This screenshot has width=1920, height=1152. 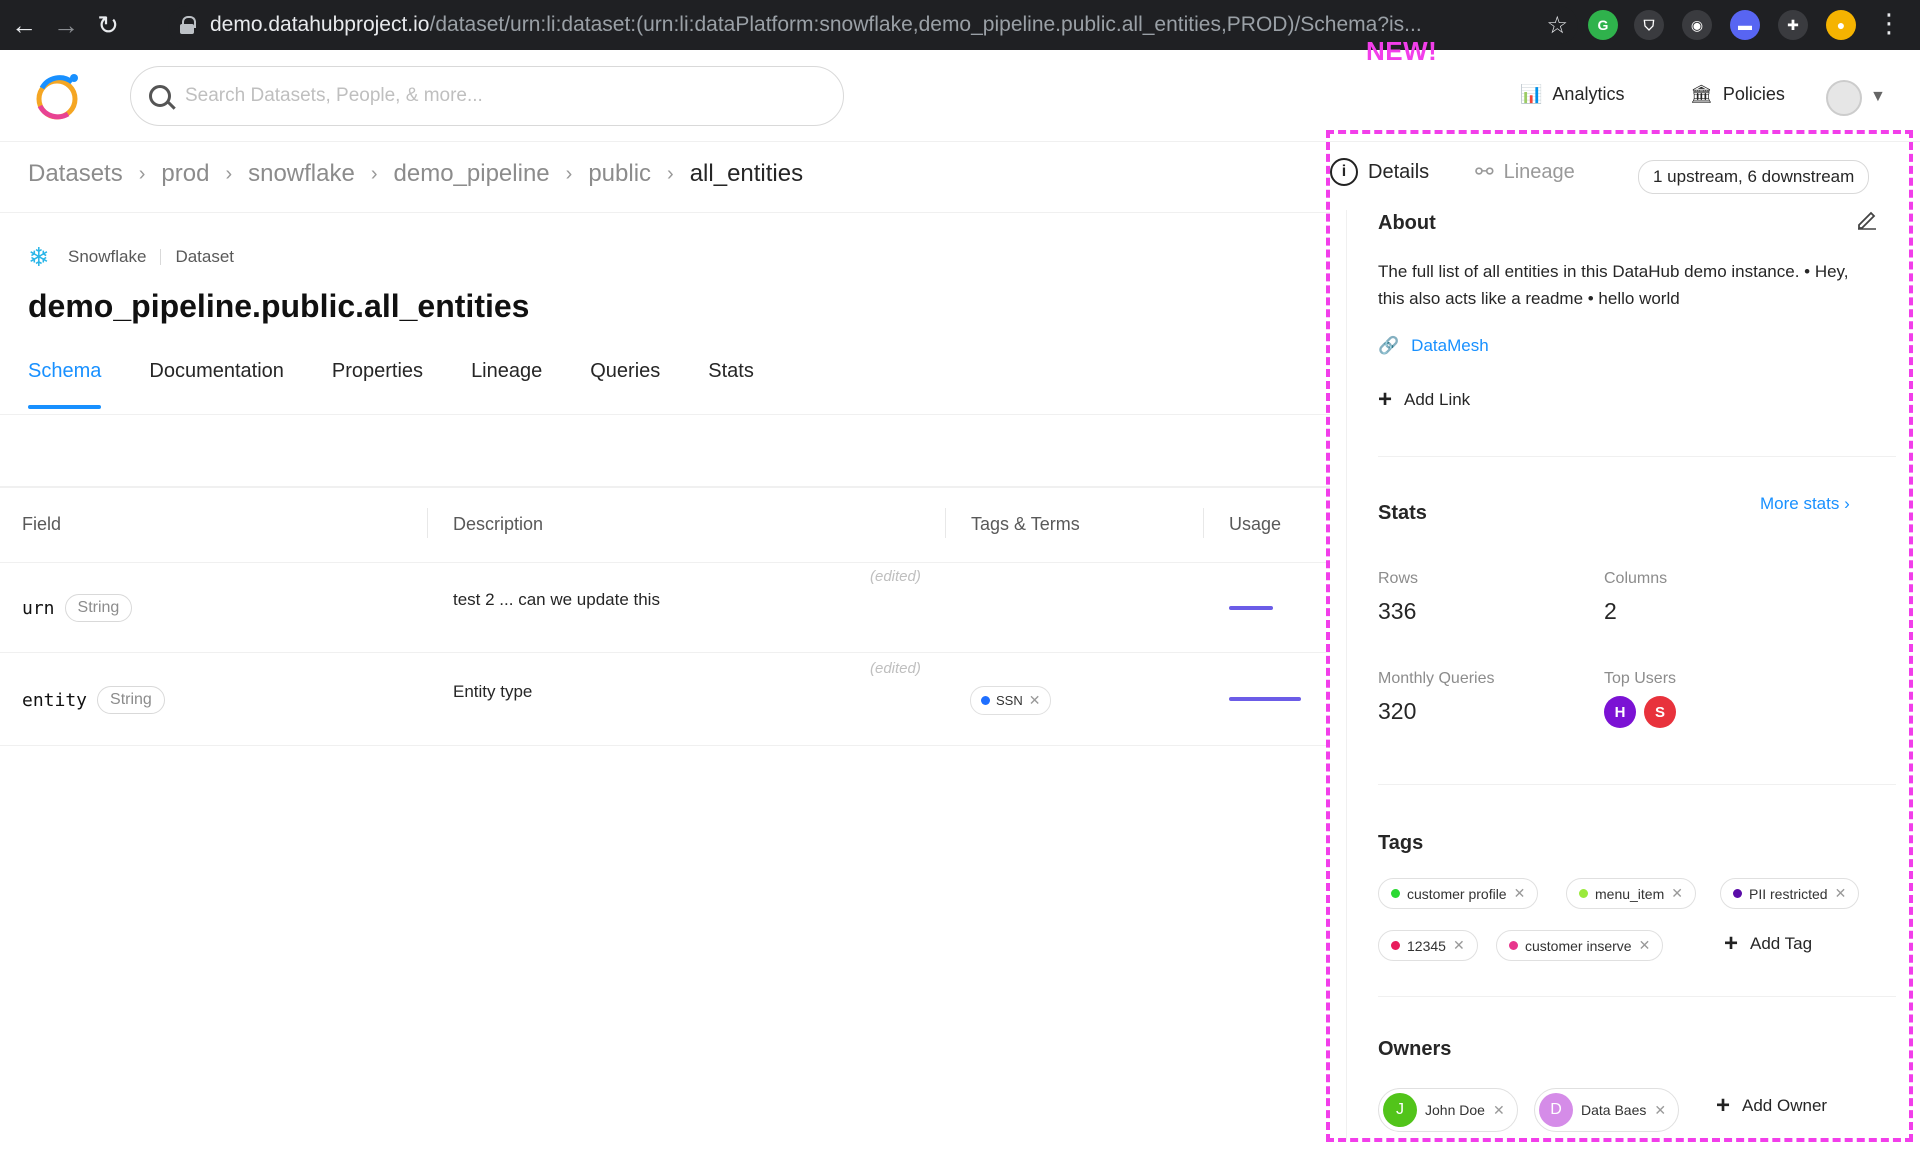 What do you see at coordinates (1588, 94) in the screenshot?
I see `analytics-label: Analytics` at bounding box center [1588, 94].